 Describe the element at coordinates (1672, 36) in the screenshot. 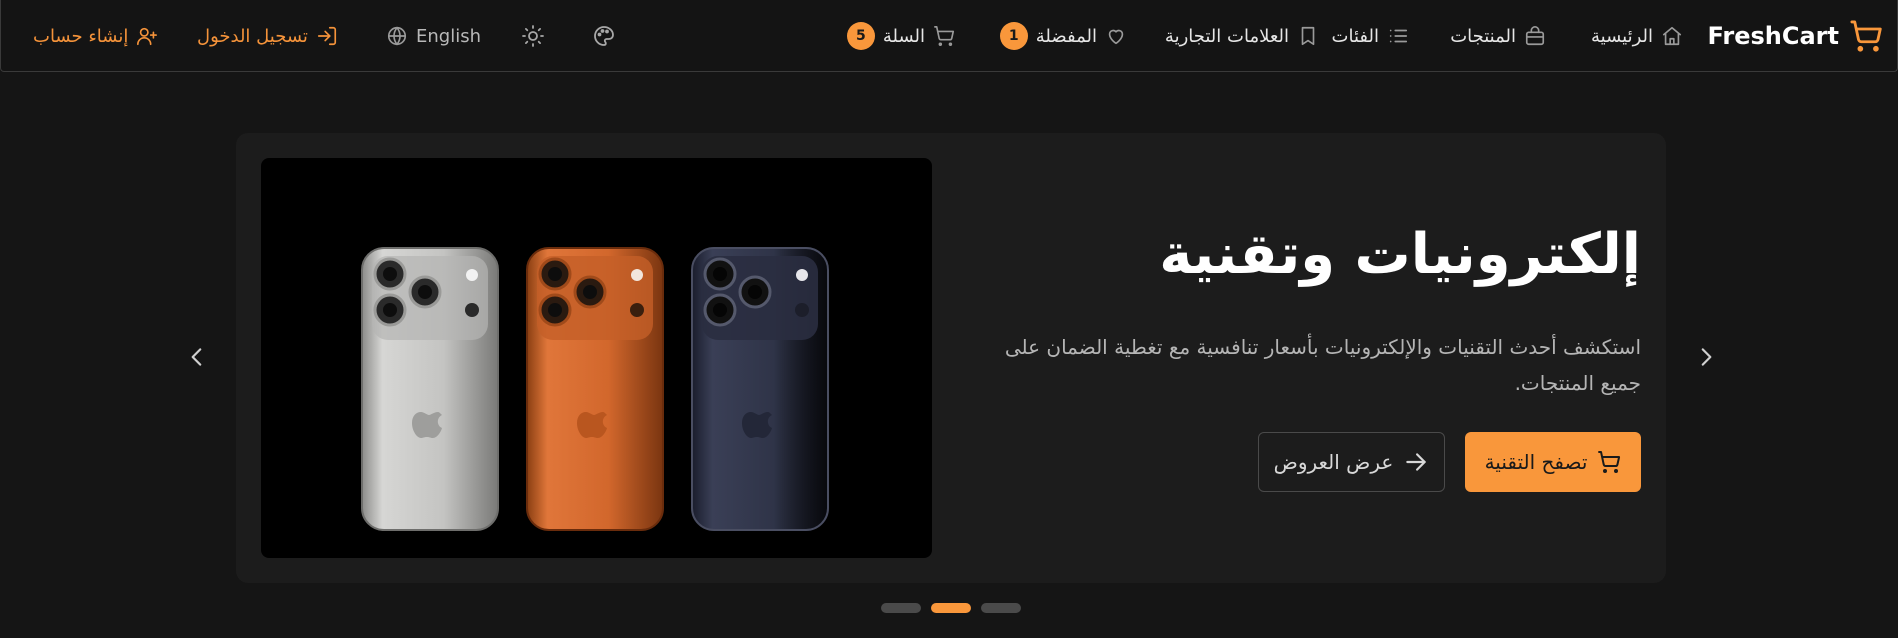

I see `home-icon` at that location.